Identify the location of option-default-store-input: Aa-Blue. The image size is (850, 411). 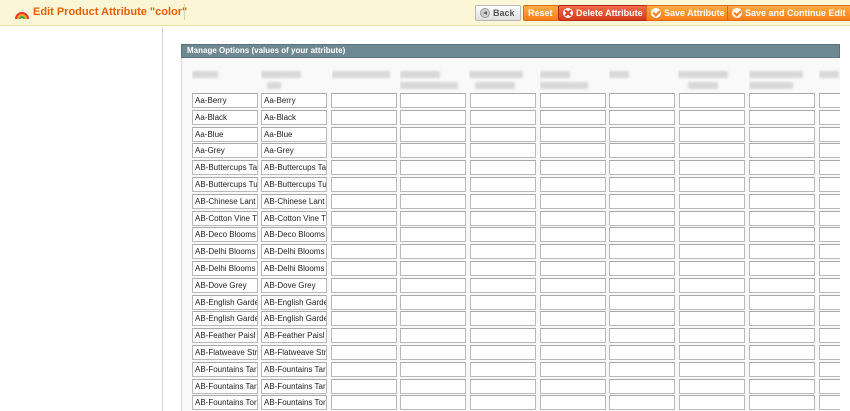
(294, 134).